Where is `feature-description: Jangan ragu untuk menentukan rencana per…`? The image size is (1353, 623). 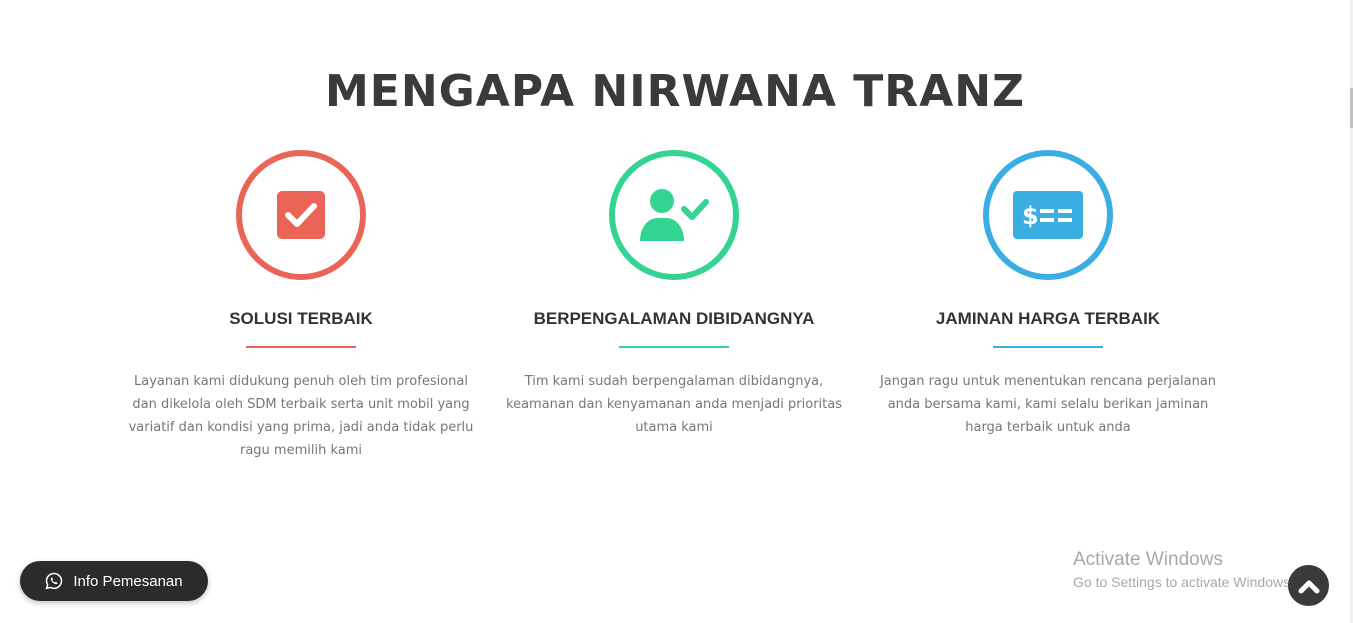 feature-description: Jangan ragu untuk menentukan rencana per… is located at coordinates (1048, 404).